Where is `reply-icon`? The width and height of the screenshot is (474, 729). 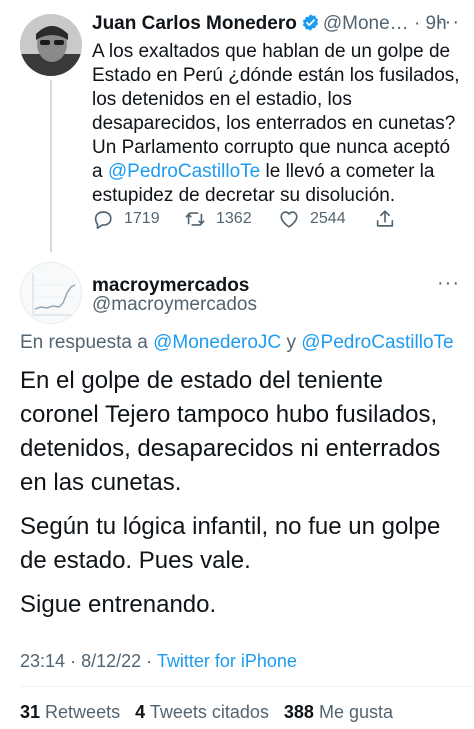 reply-icon is located at coordinates (103, 220).